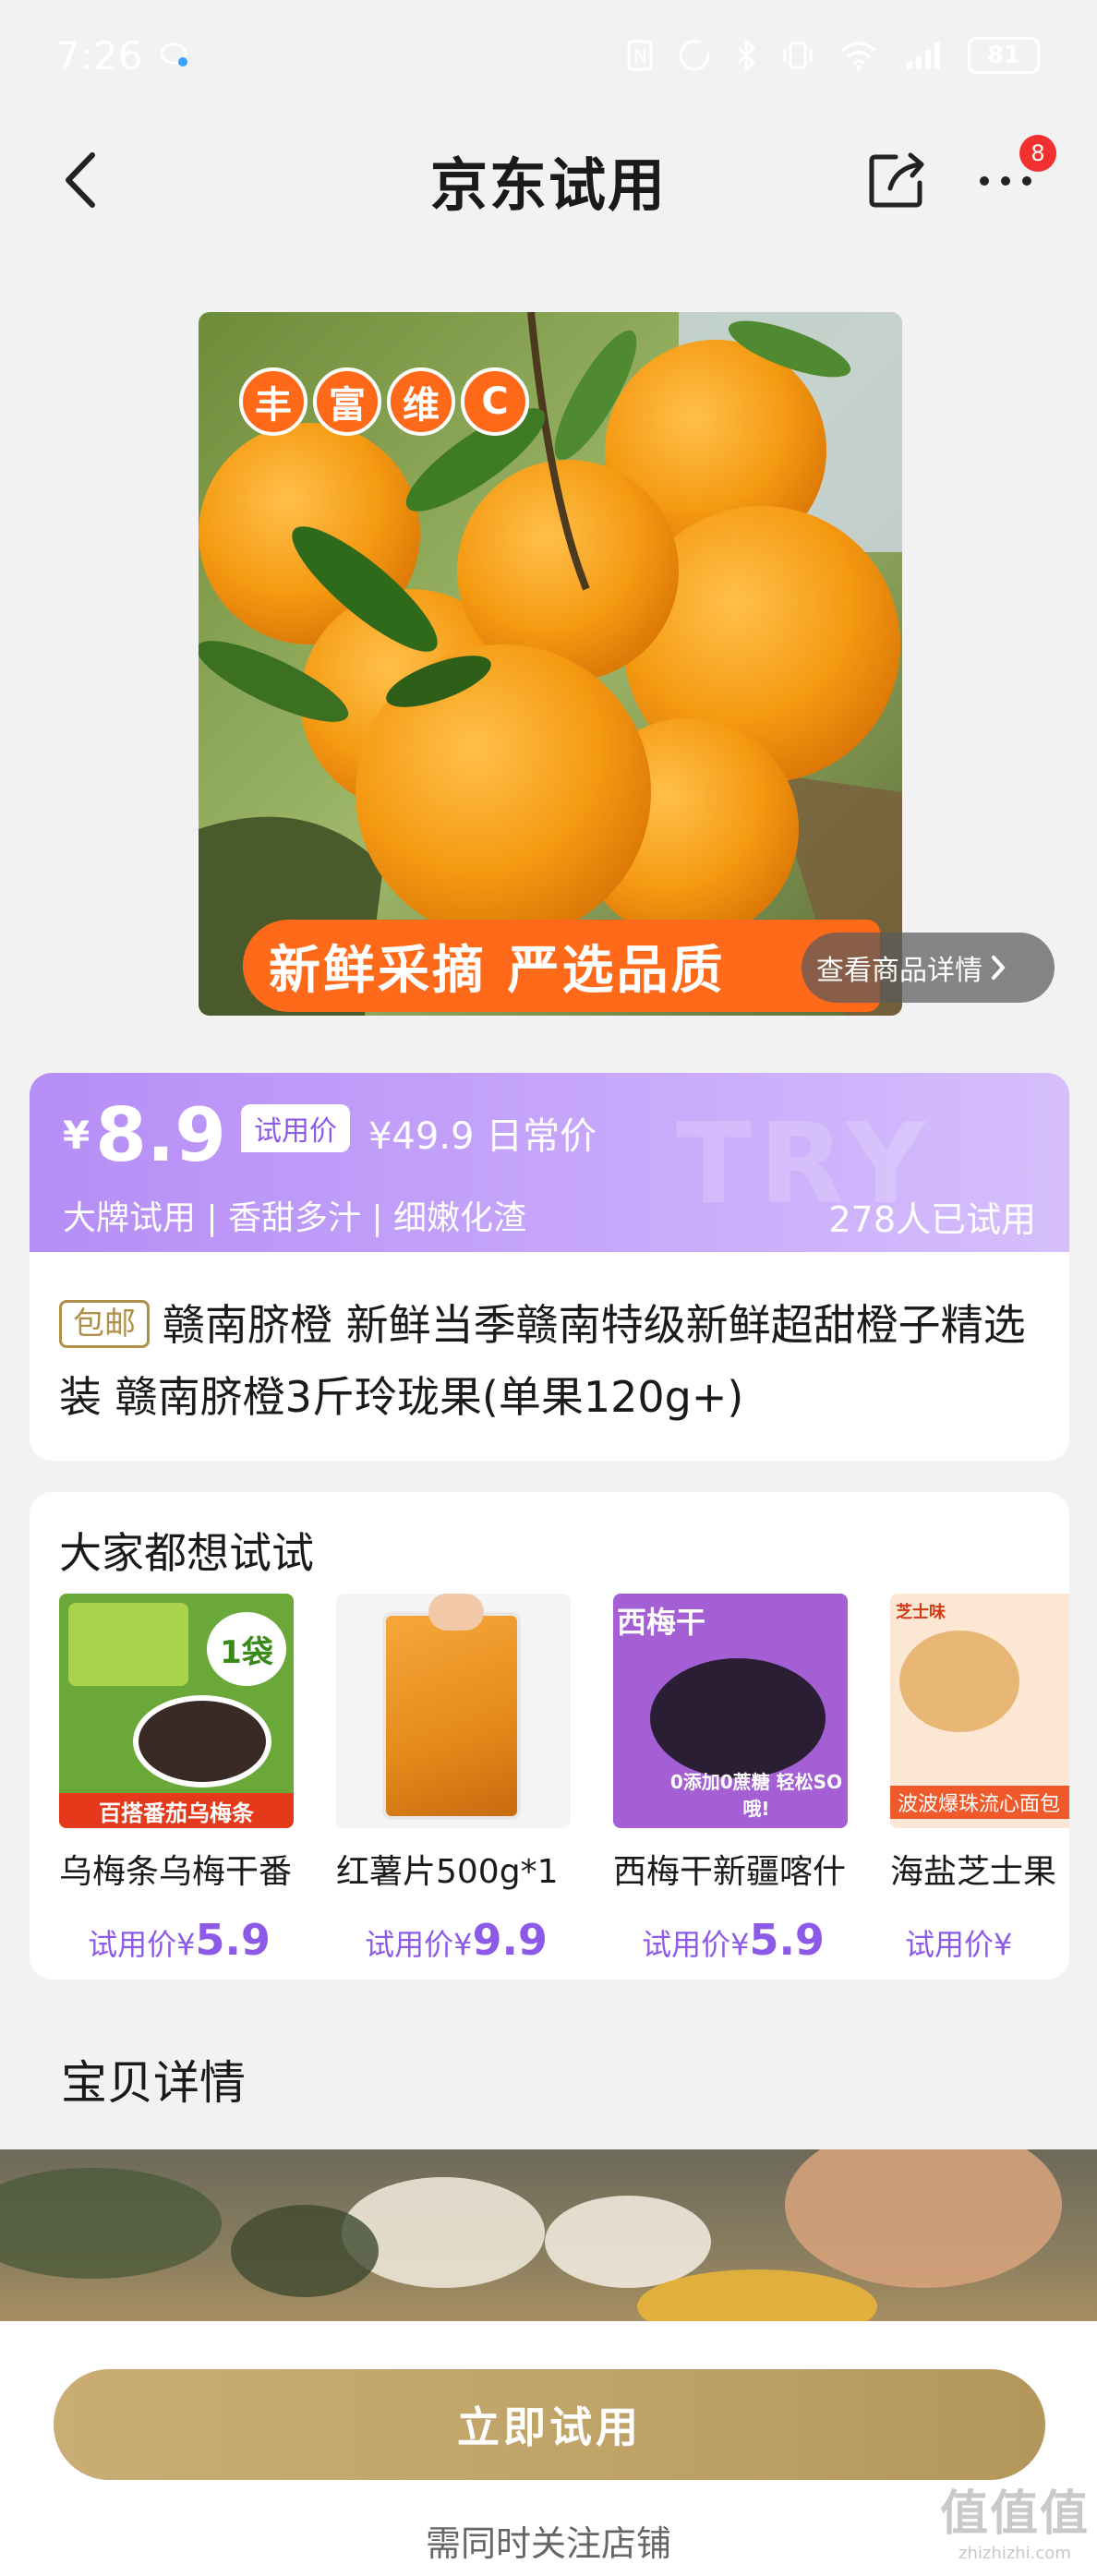 This screenshot has height=2576, width=1097. I want to click on product-thumbnail: 1袋 百搭番茄乌梅条, so click(176, 1711).